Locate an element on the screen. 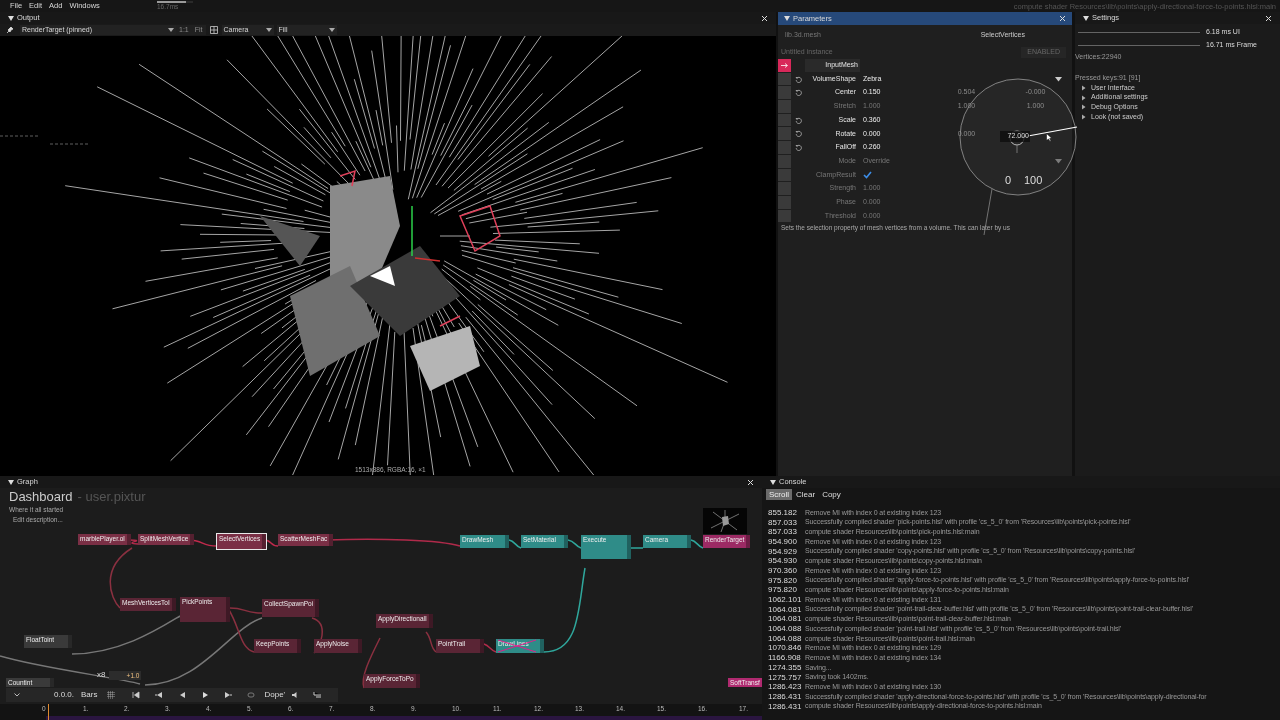 Image resolution: width=1280 pixels, height=720 pixels. arrow-icon is located at coordinates (784, 65).